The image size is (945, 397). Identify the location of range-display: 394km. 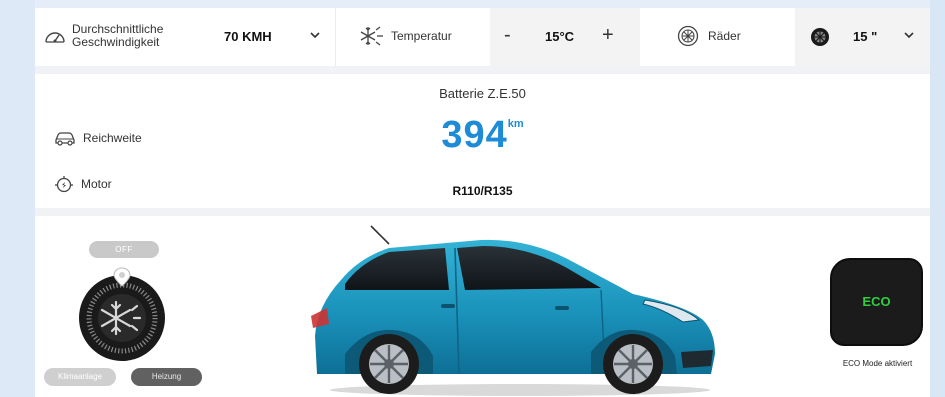
(482, 135).